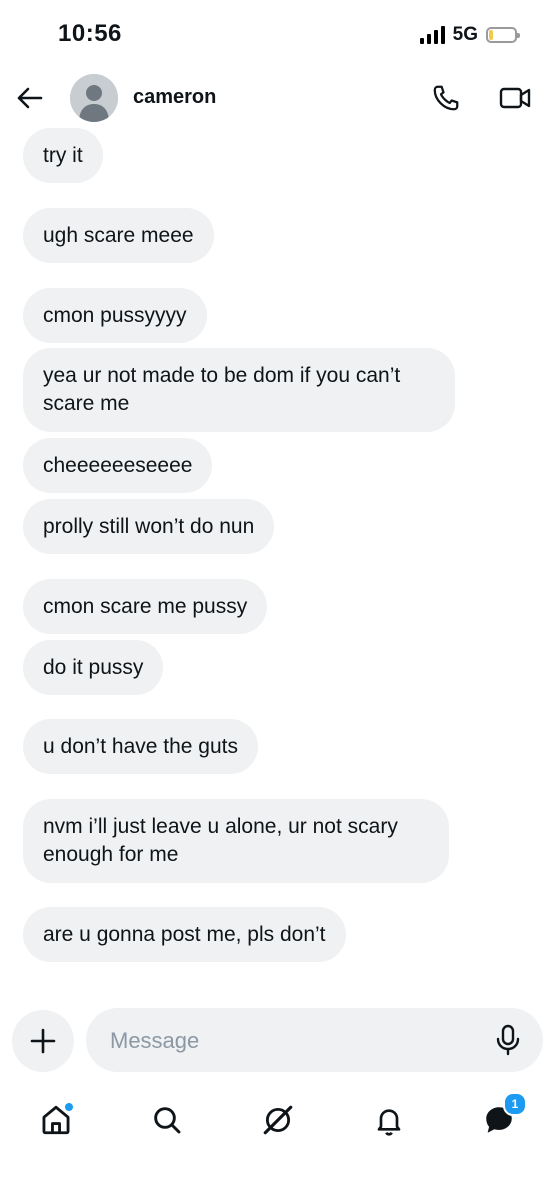  I want to click on message-bubble: ugh scare meee, so click(118, 235).